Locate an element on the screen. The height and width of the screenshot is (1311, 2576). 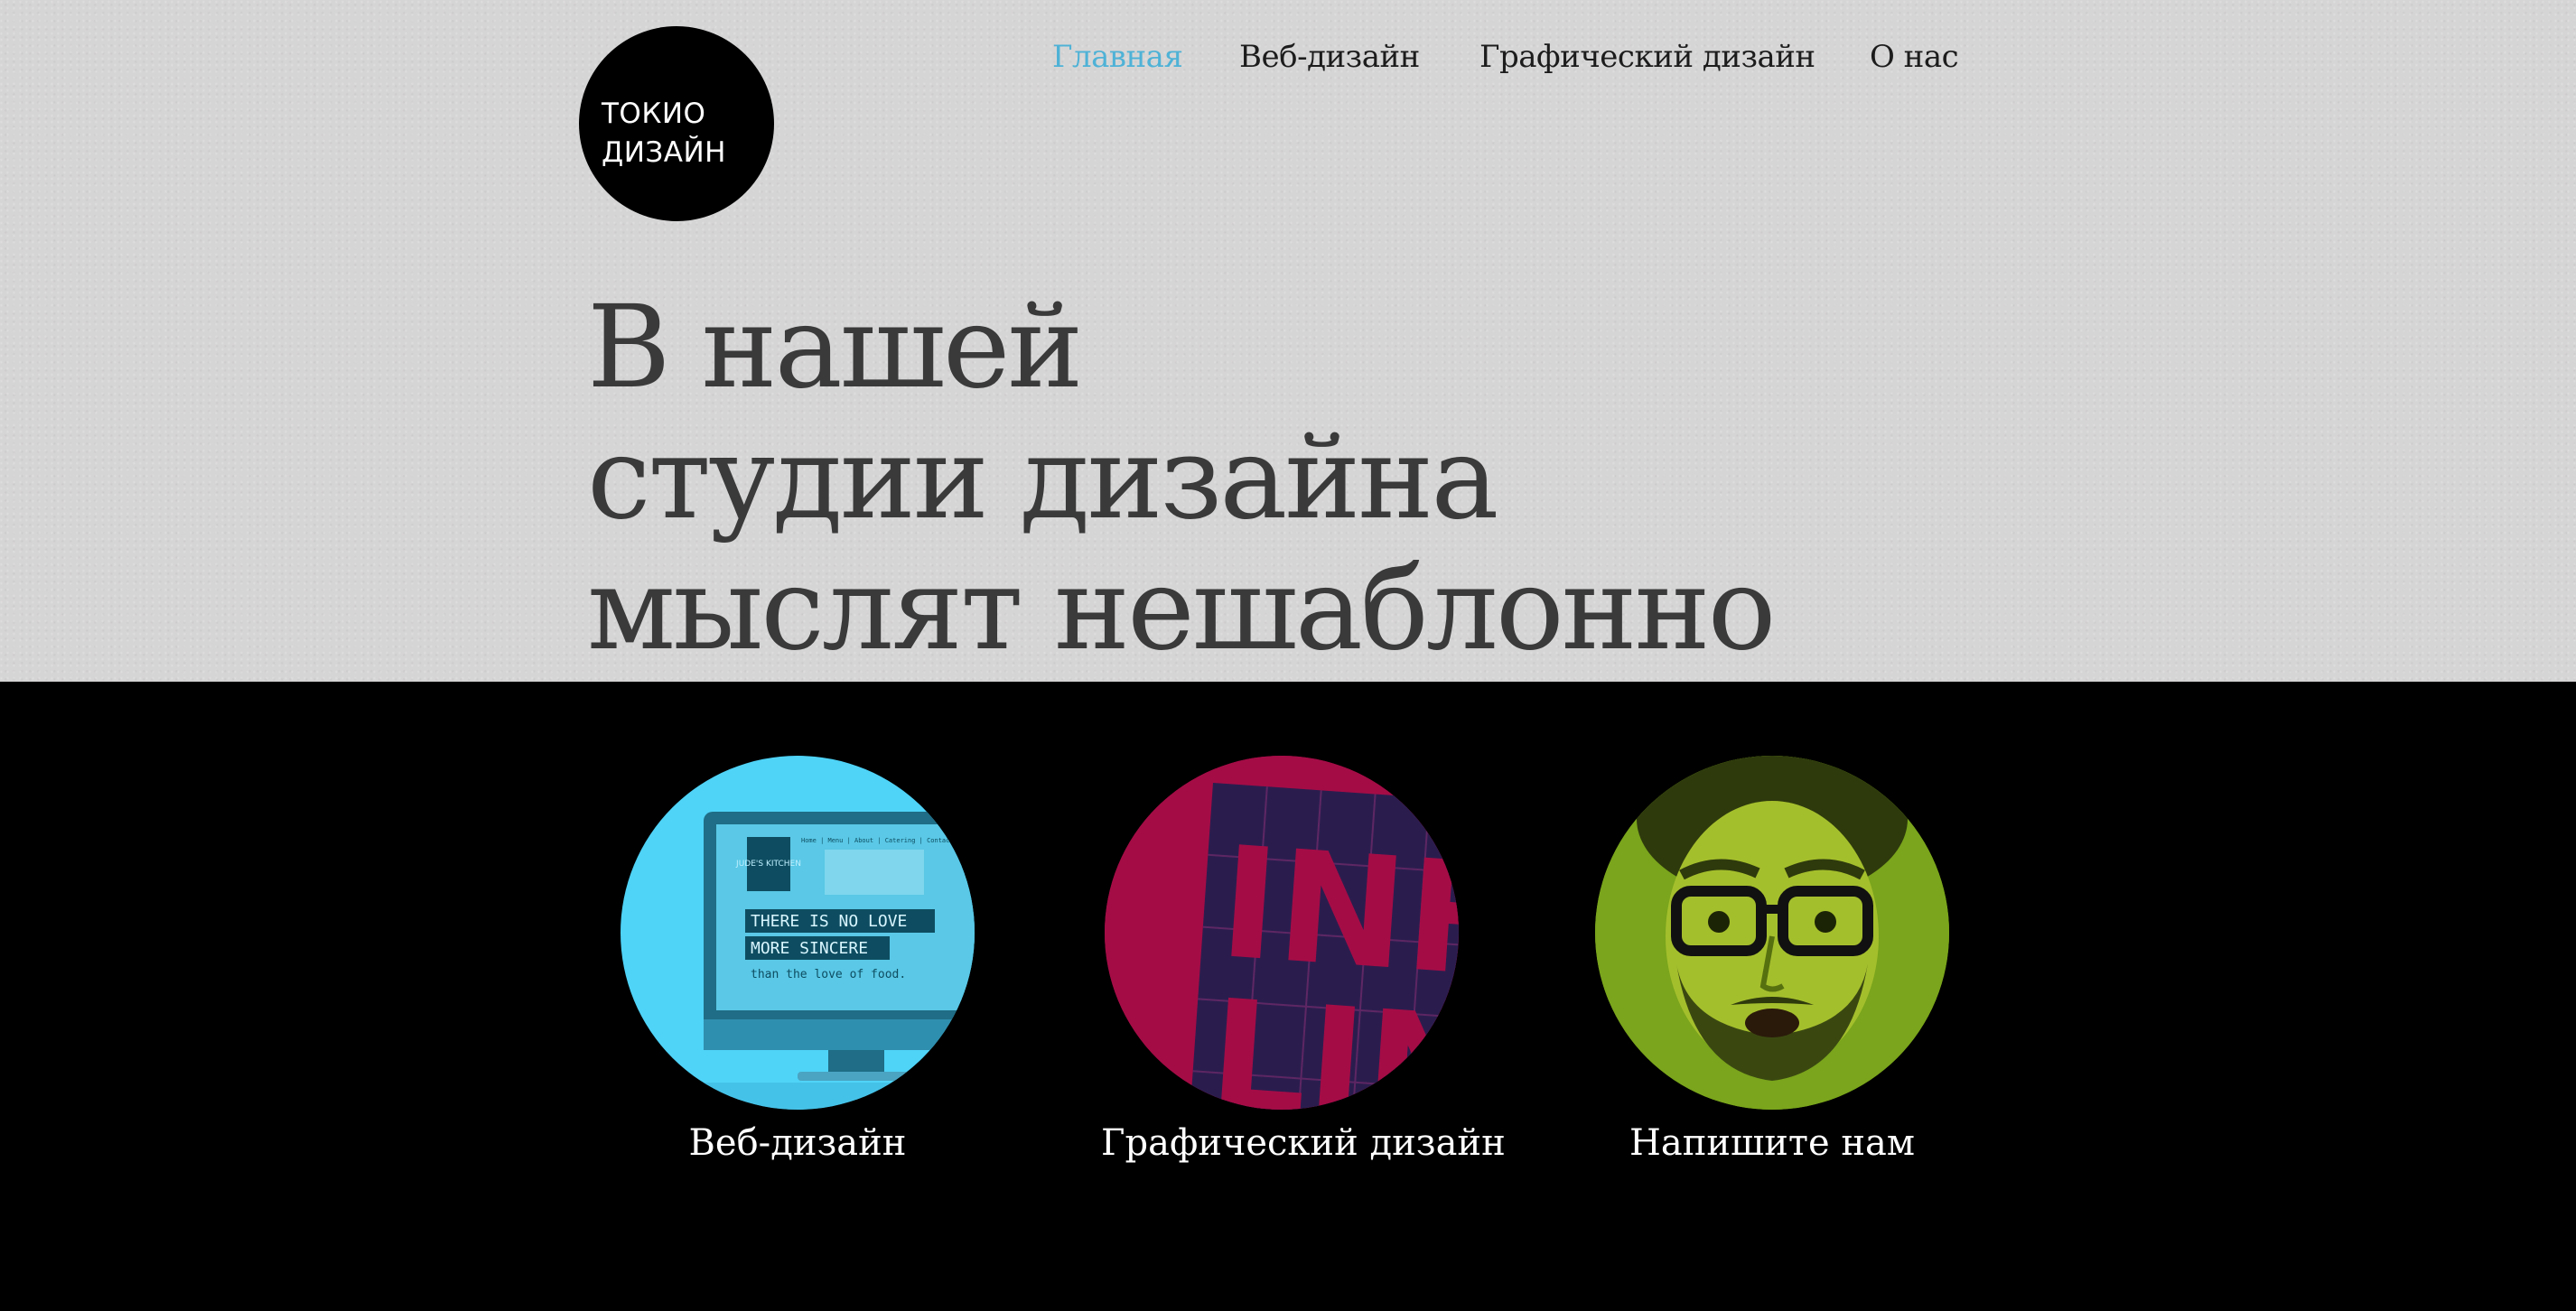
infoline-illustration: INFO LINE is located at coordinates (1282, 933).